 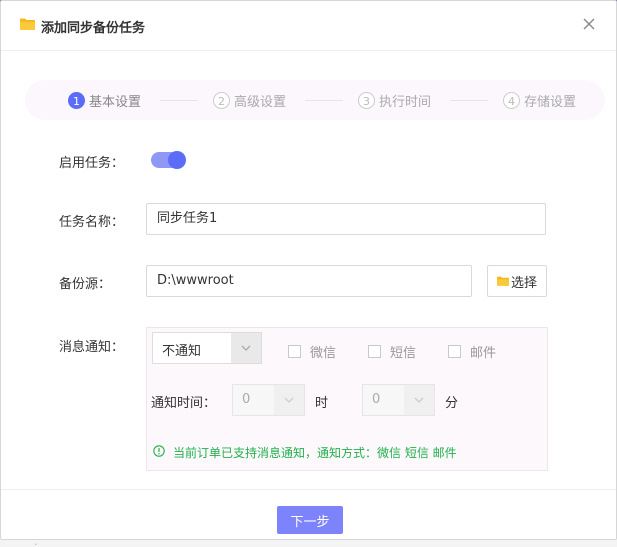 I want to click on step-number: 2, so click(x=221, y=100).